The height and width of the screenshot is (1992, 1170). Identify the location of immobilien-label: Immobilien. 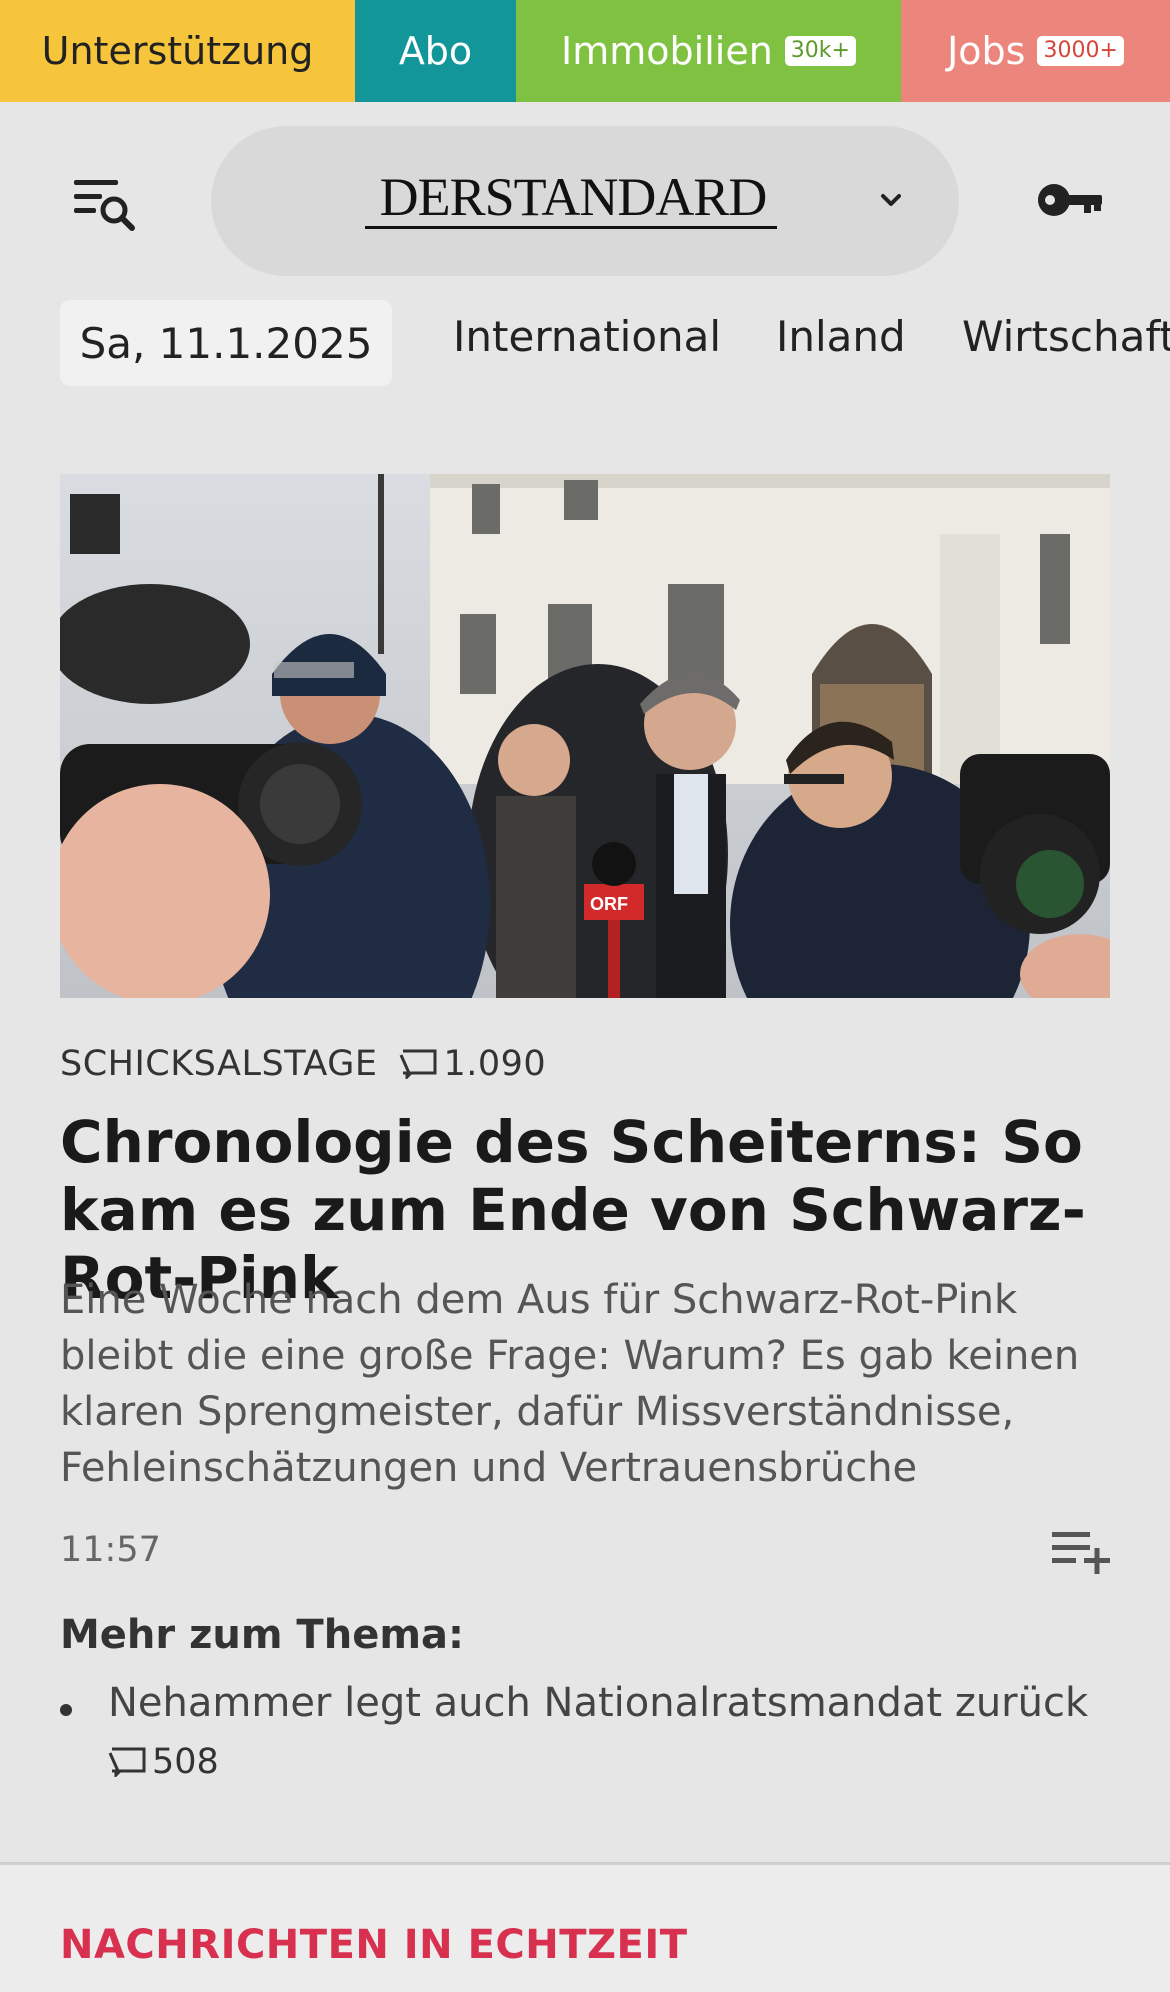
(667, 51).